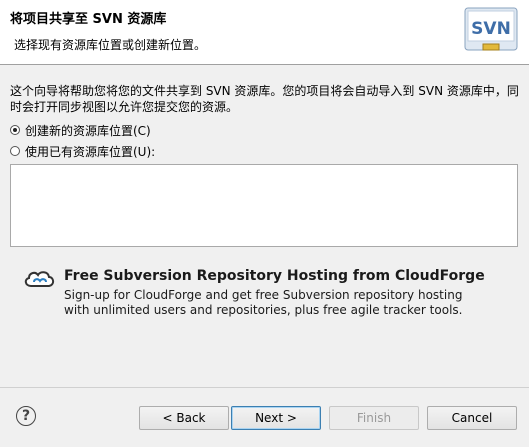 This screenshot has width=529, height=447. I want to click on radio-create-new-location: 创建新的资源库位置(C), so click(80, 130).